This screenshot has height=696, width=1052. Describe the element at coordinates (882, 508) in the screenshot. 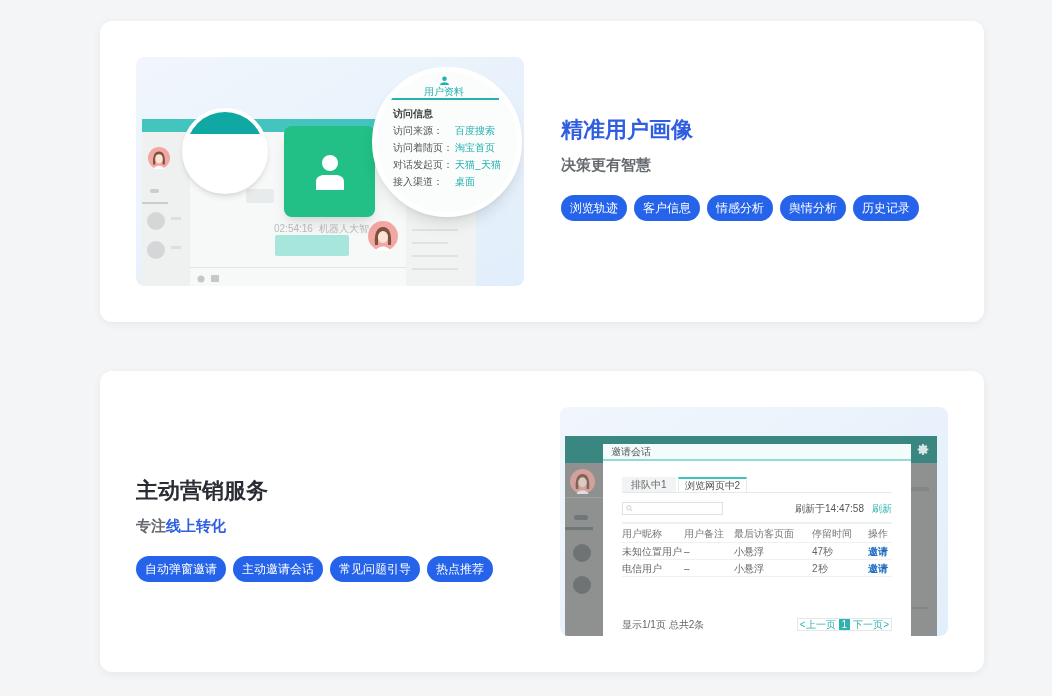

I see `refresh-link: 刷新` at that location.